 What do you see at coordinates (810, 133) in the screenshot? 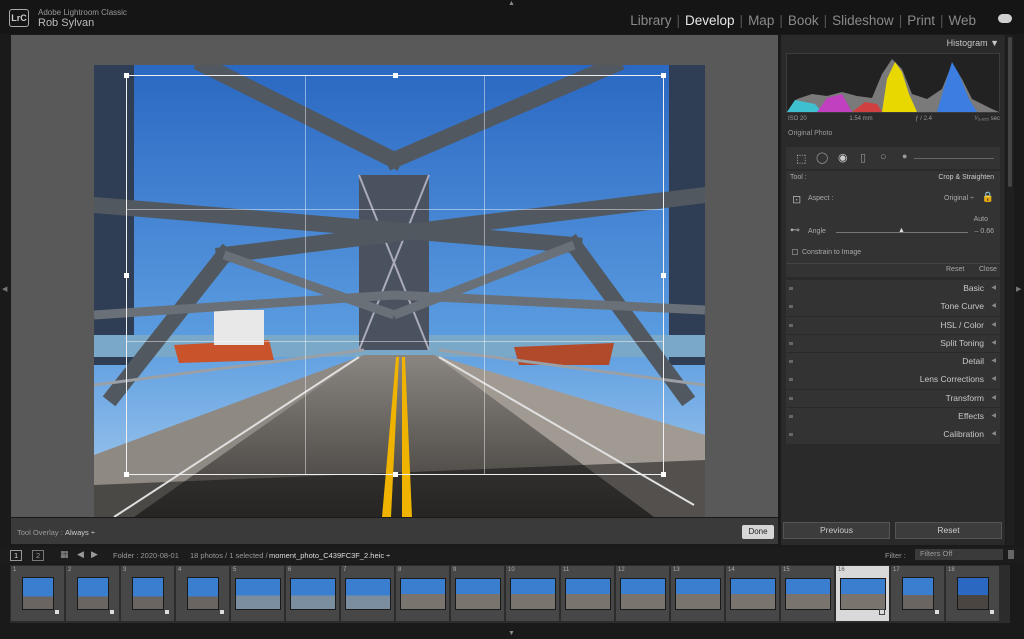
I see `original-photo-label: Original Photo` at bounding box center [810, 133].